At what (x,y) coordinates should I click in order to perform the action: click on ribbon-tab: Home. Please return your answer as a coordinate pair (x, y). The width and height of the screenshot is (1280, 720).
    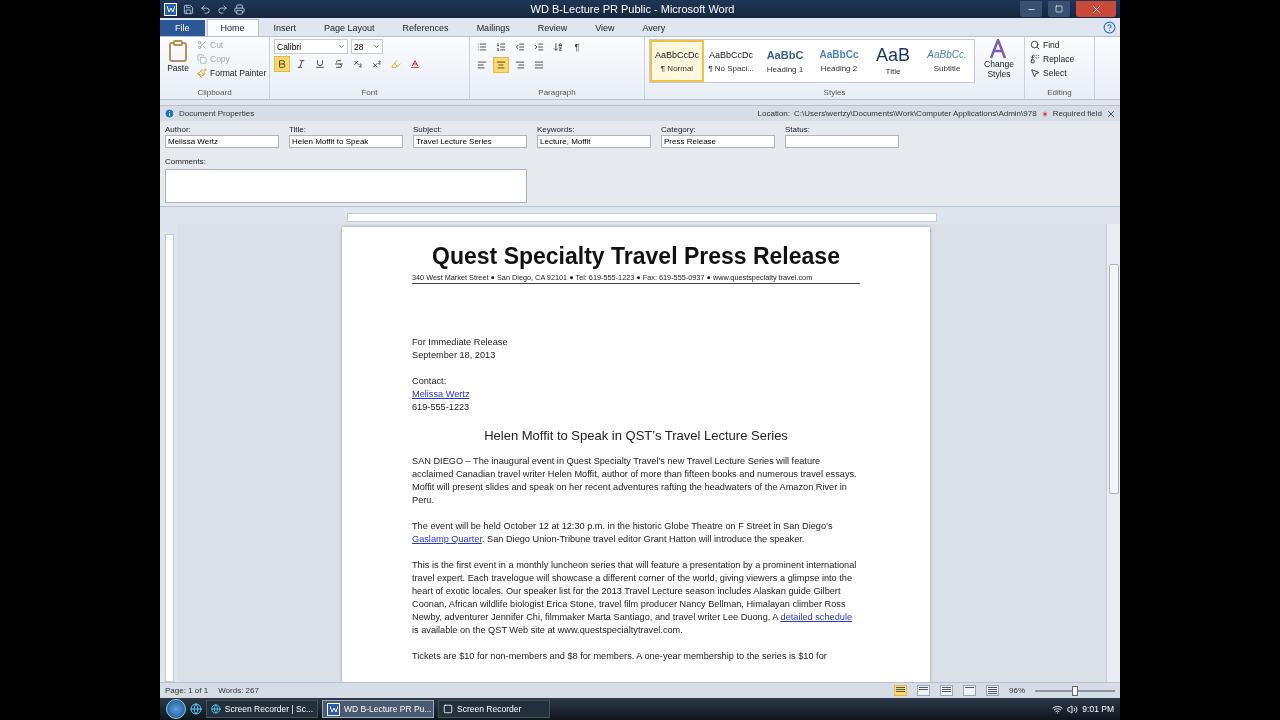
    Looking at the image, I should click on (232, 27).